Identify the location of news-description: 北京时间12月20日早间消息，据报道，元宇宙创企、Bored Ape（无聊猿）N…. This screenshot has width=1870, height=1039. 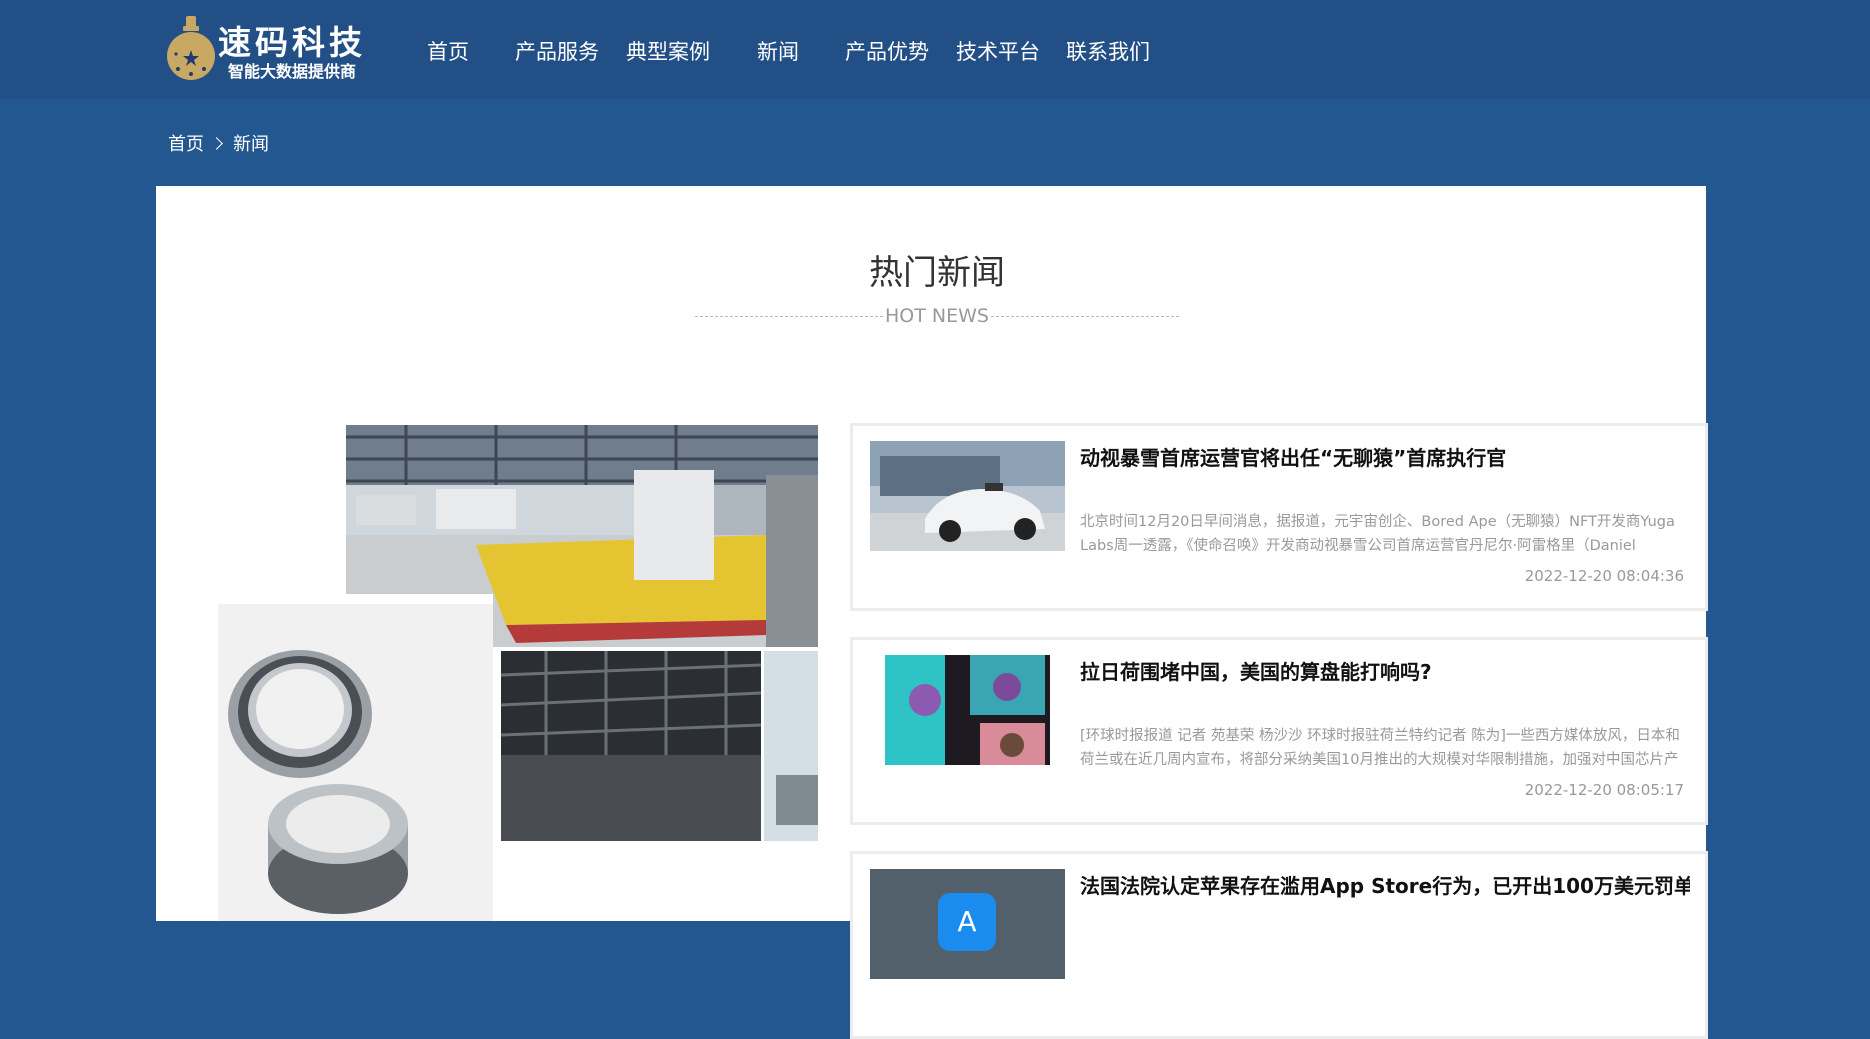
(1377, 534).